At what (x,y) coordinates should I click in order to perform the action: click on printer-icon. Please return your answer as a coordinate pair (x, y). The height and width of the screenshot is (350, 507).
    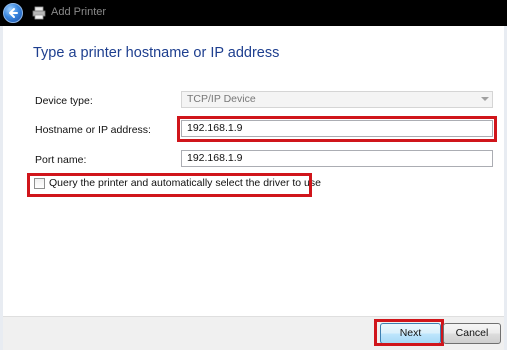
    Looking at the image, I should click on (39, 13).